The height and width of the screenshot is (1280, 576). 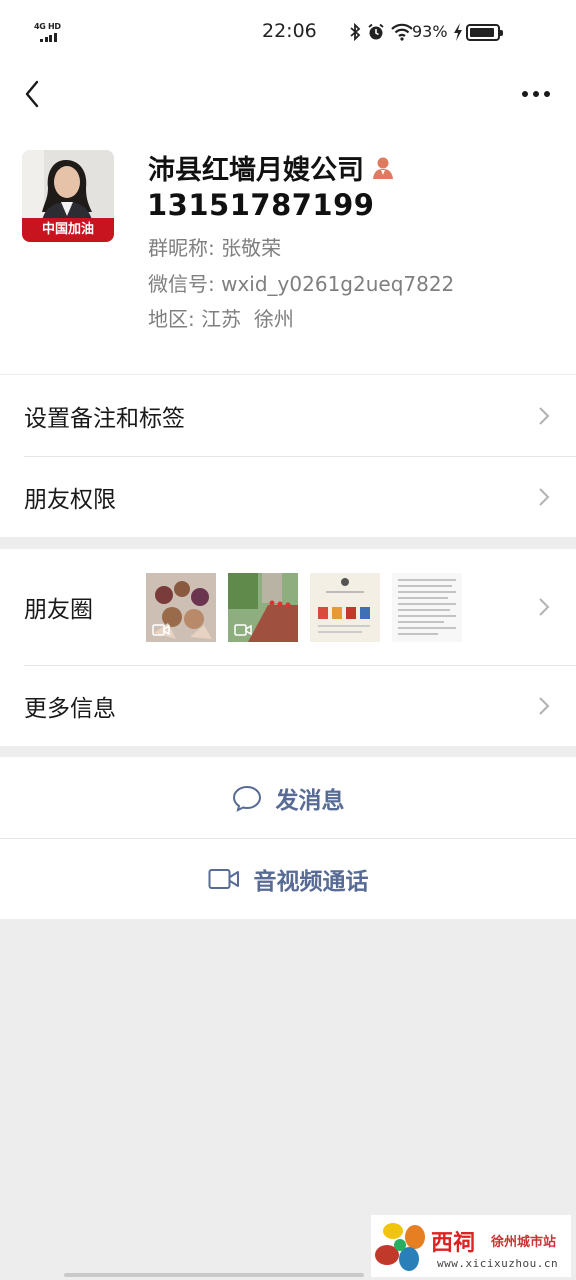 What do you see at coordinates (47, 26) in the screenshot?
I see `network-type: 4G HD` at bounding box center [47, 26].